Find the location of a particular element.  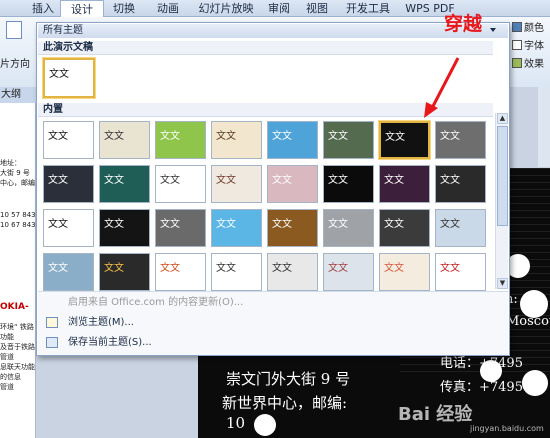

watermark: Bai 经验 is located at coordinates (435, 414).